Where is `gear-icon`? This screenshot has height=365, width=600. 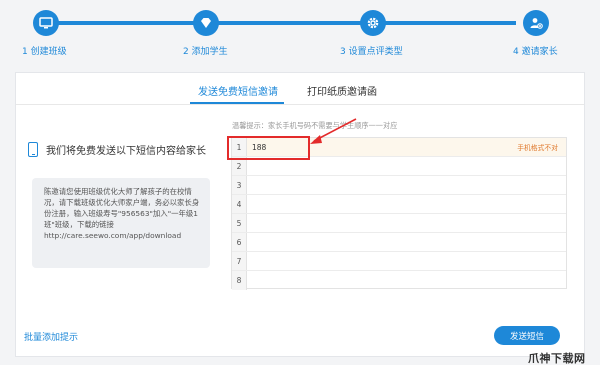
gear-icon is located at coordinates (373, 23).